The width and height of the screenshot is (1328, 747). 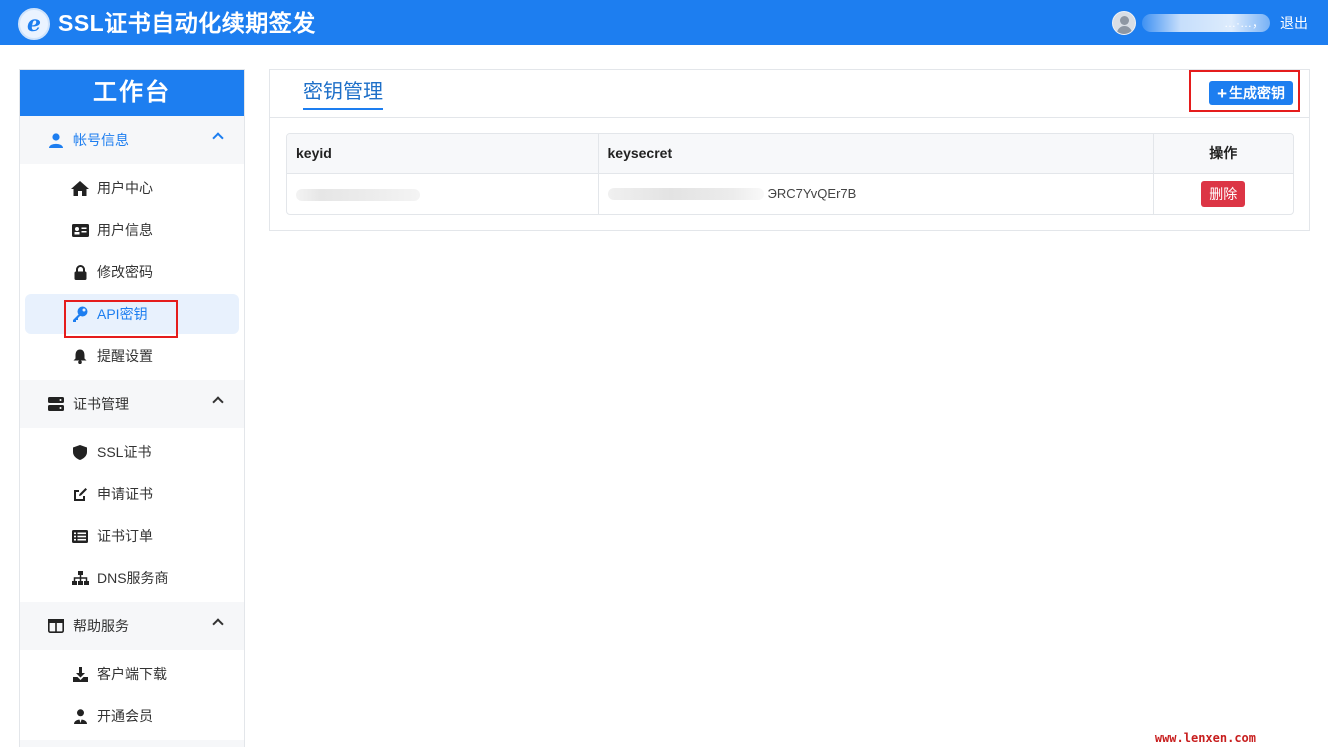 I want to click on tab-key-management: 密钥管理, so click(x=343, y=95).